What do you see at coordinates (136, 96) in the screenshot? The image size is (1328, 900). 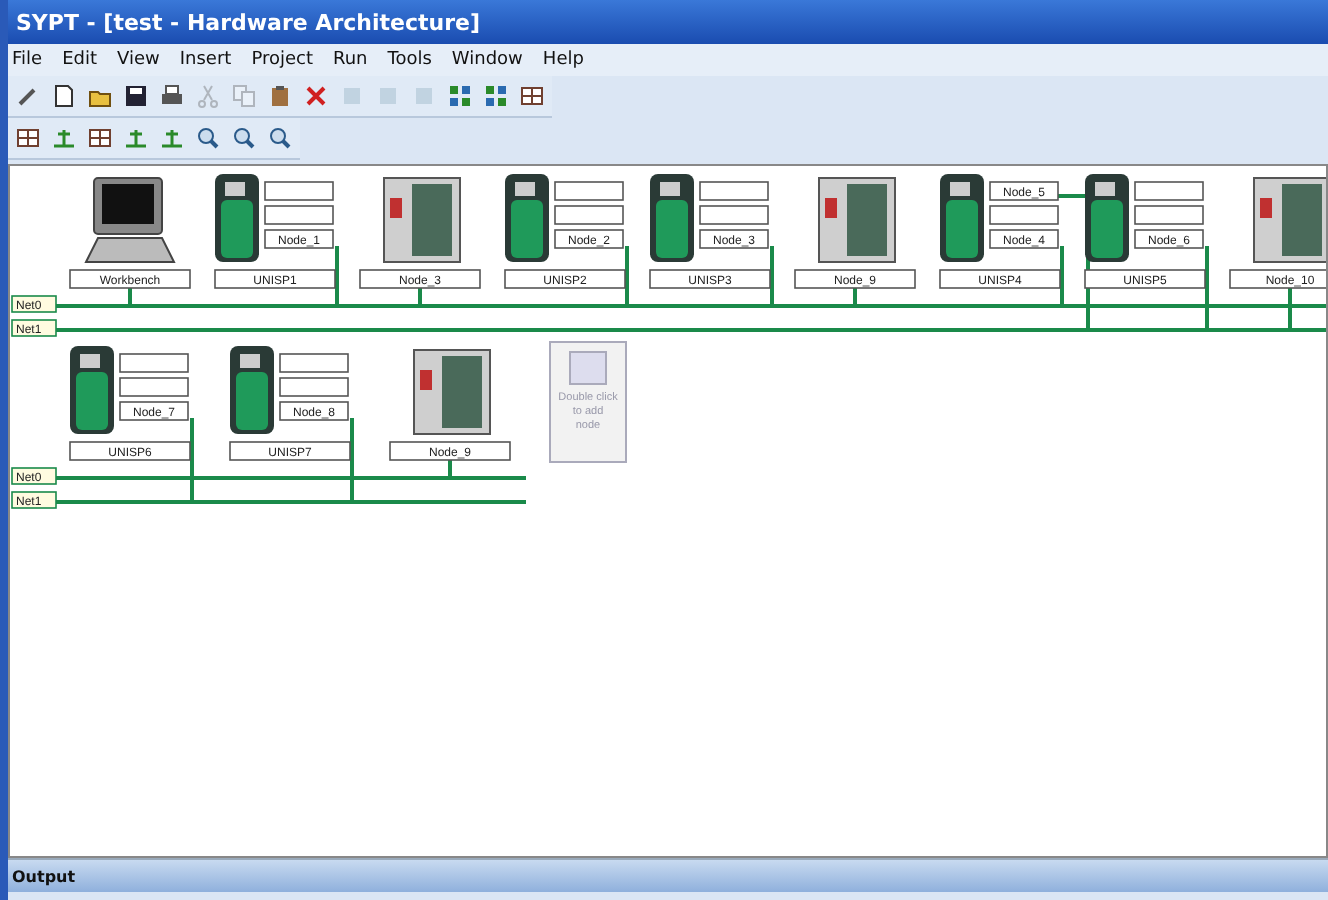 I see `toolbar-button` at bounding box center [136, 96].